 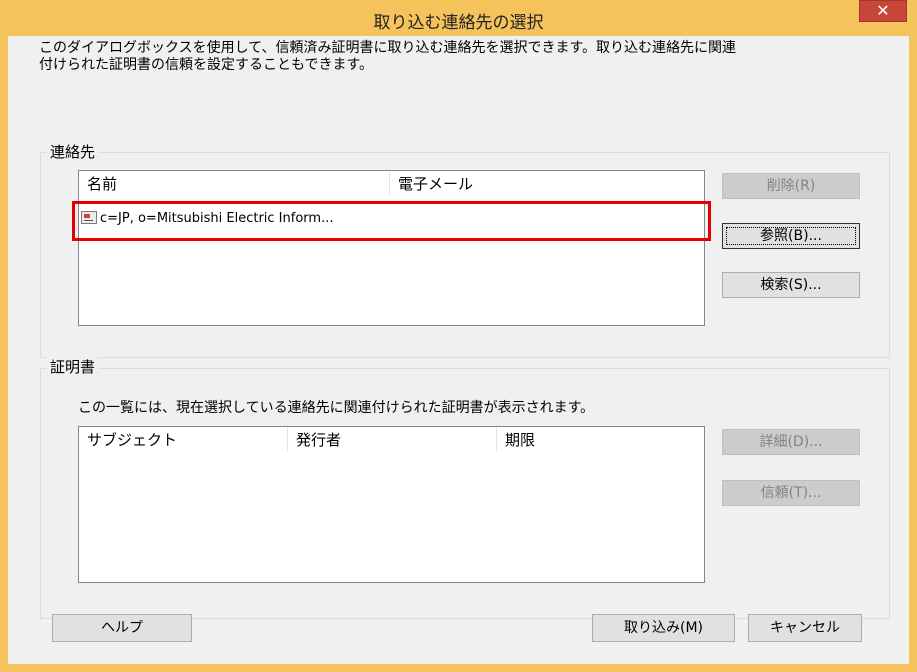 What do you see at coordinates (458, 23) in the screenshot?
I see `dialog-title: 取り込む連絡先の選択` at bounding box center [458, 23].